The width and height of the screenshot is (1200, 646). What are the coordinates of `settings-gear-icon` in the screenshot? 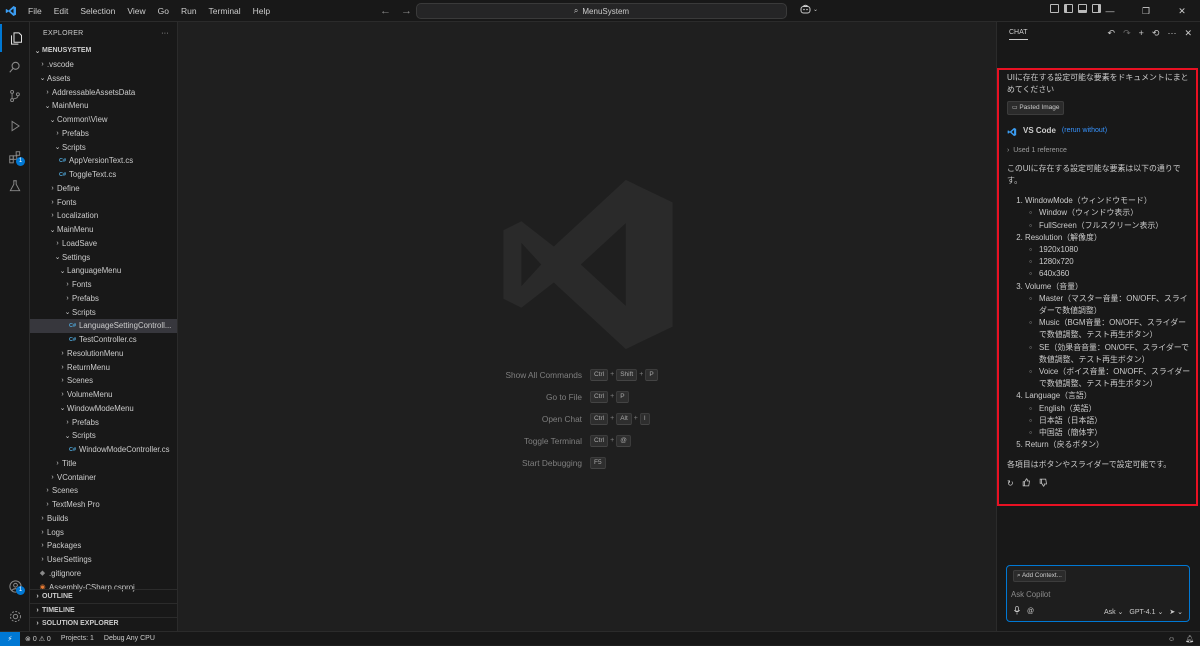 It's located at (15, 616).